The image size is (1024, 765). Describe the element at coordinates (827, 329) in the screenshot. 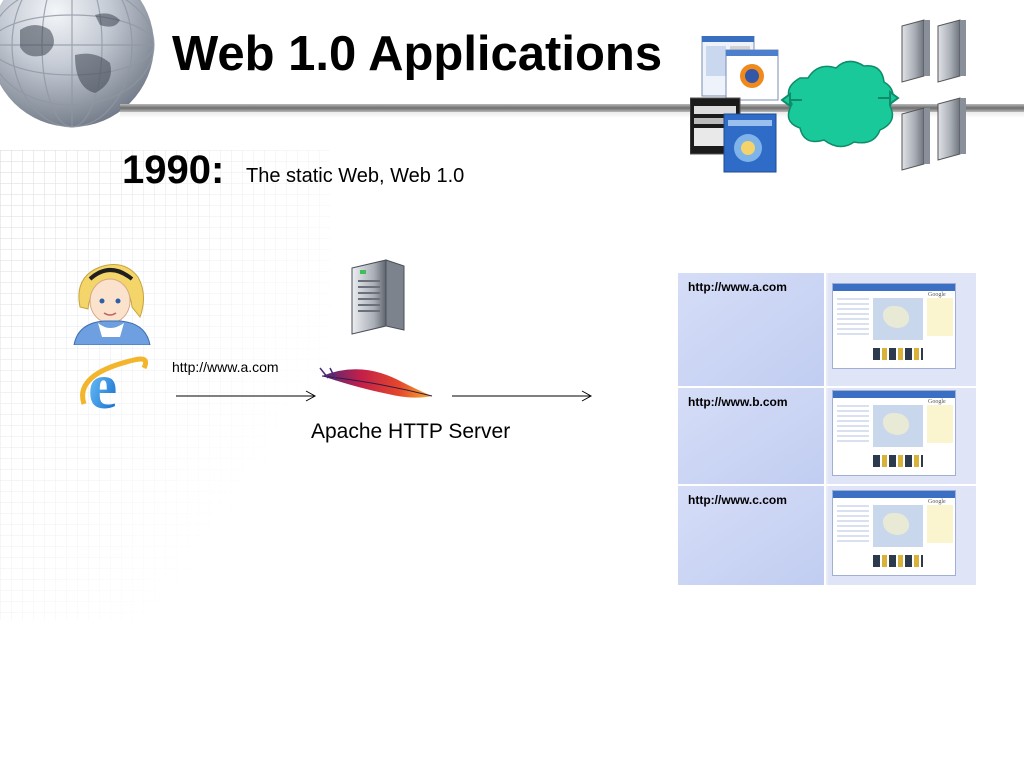

I see `site-row-a: http://www.a.com Google` at that location.